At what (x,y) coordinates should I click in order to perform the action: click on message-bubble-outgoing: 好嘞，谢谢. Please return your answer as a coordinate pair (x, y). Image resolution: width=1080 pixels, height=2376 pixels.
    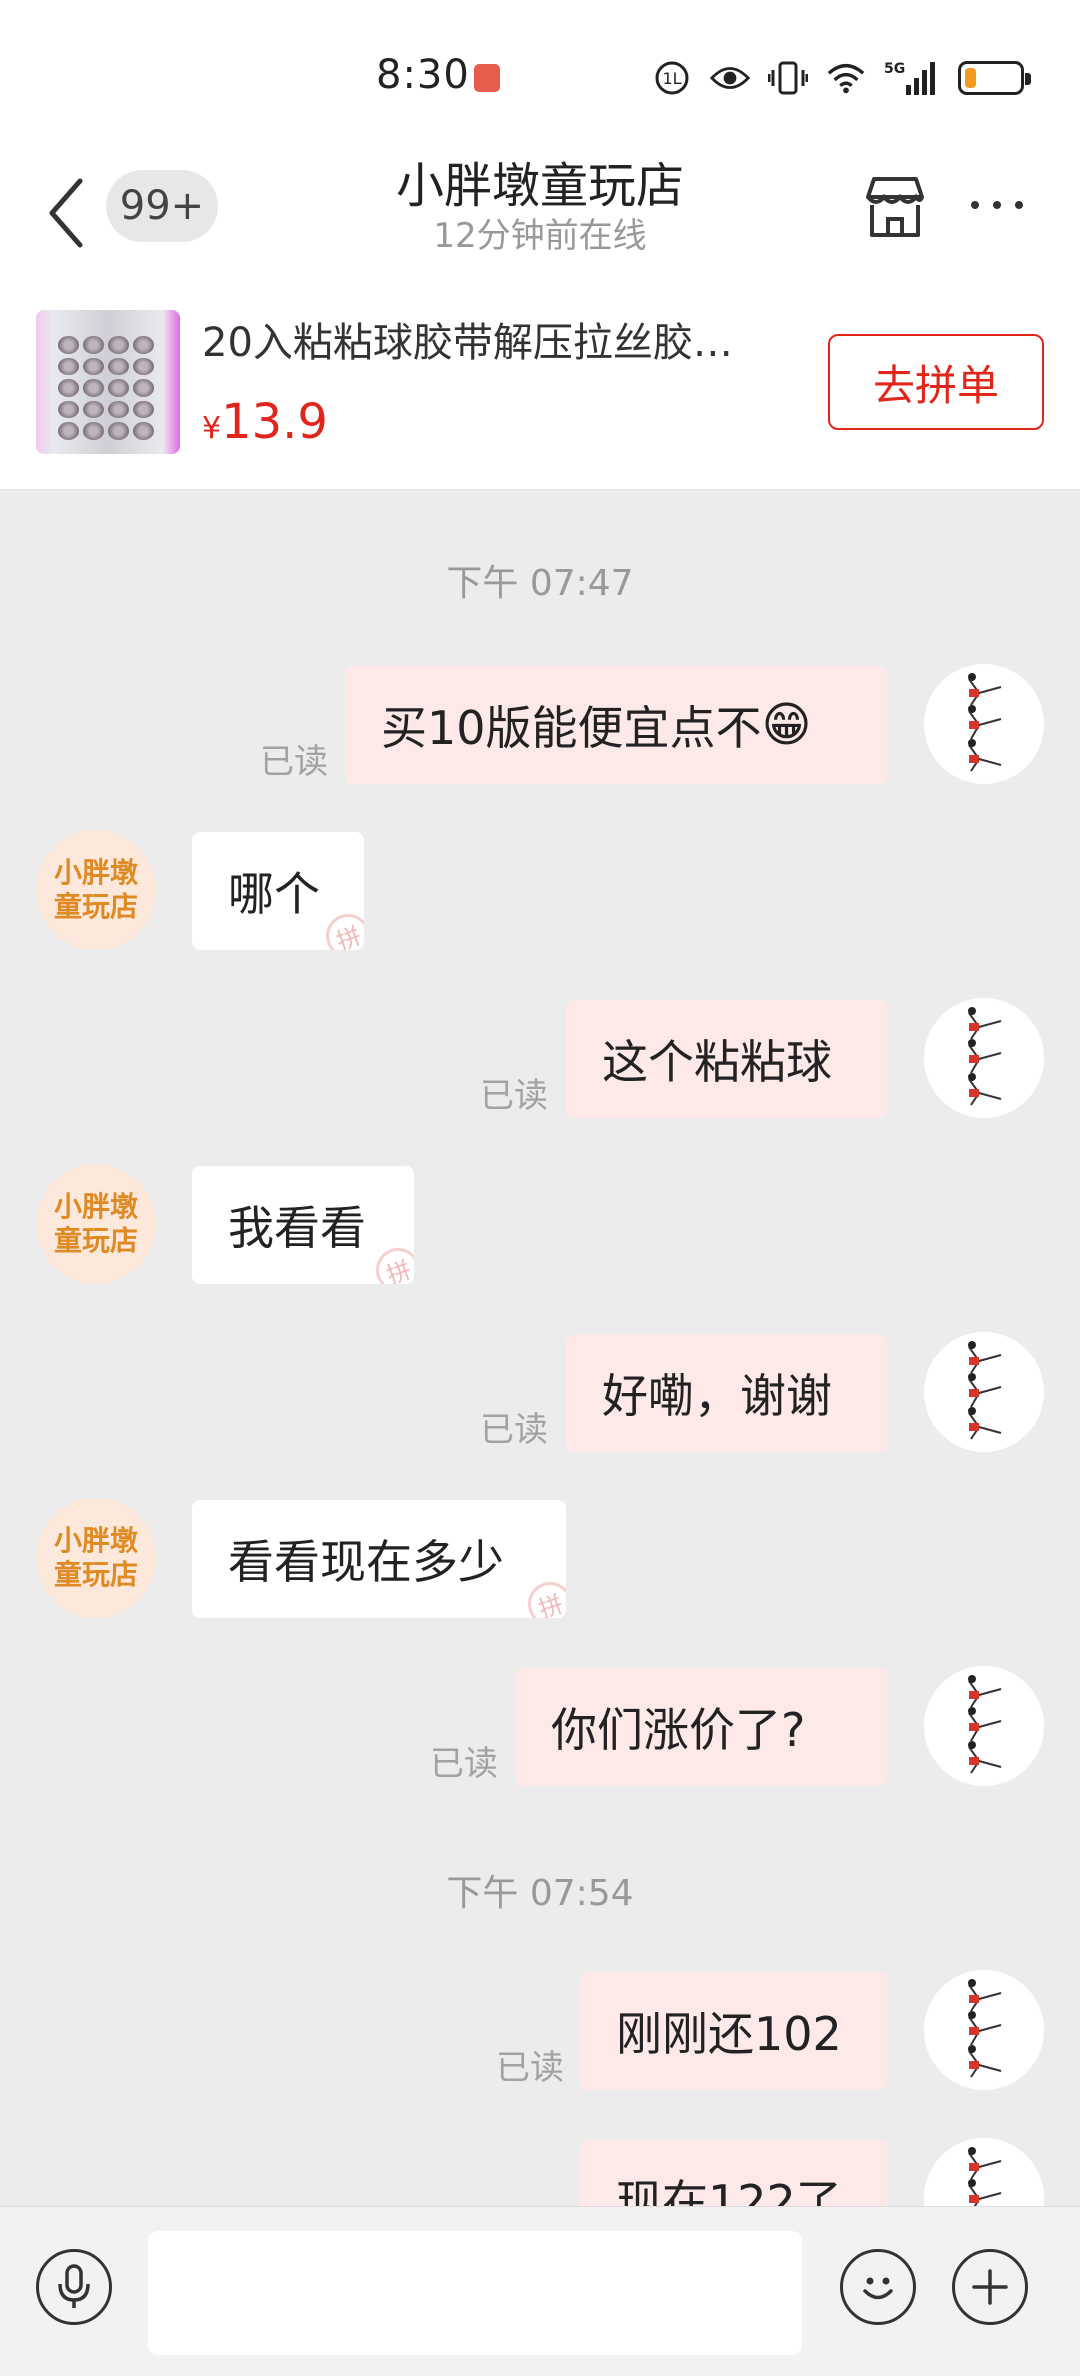
    Looking at the image, I should click on (726, 1393).